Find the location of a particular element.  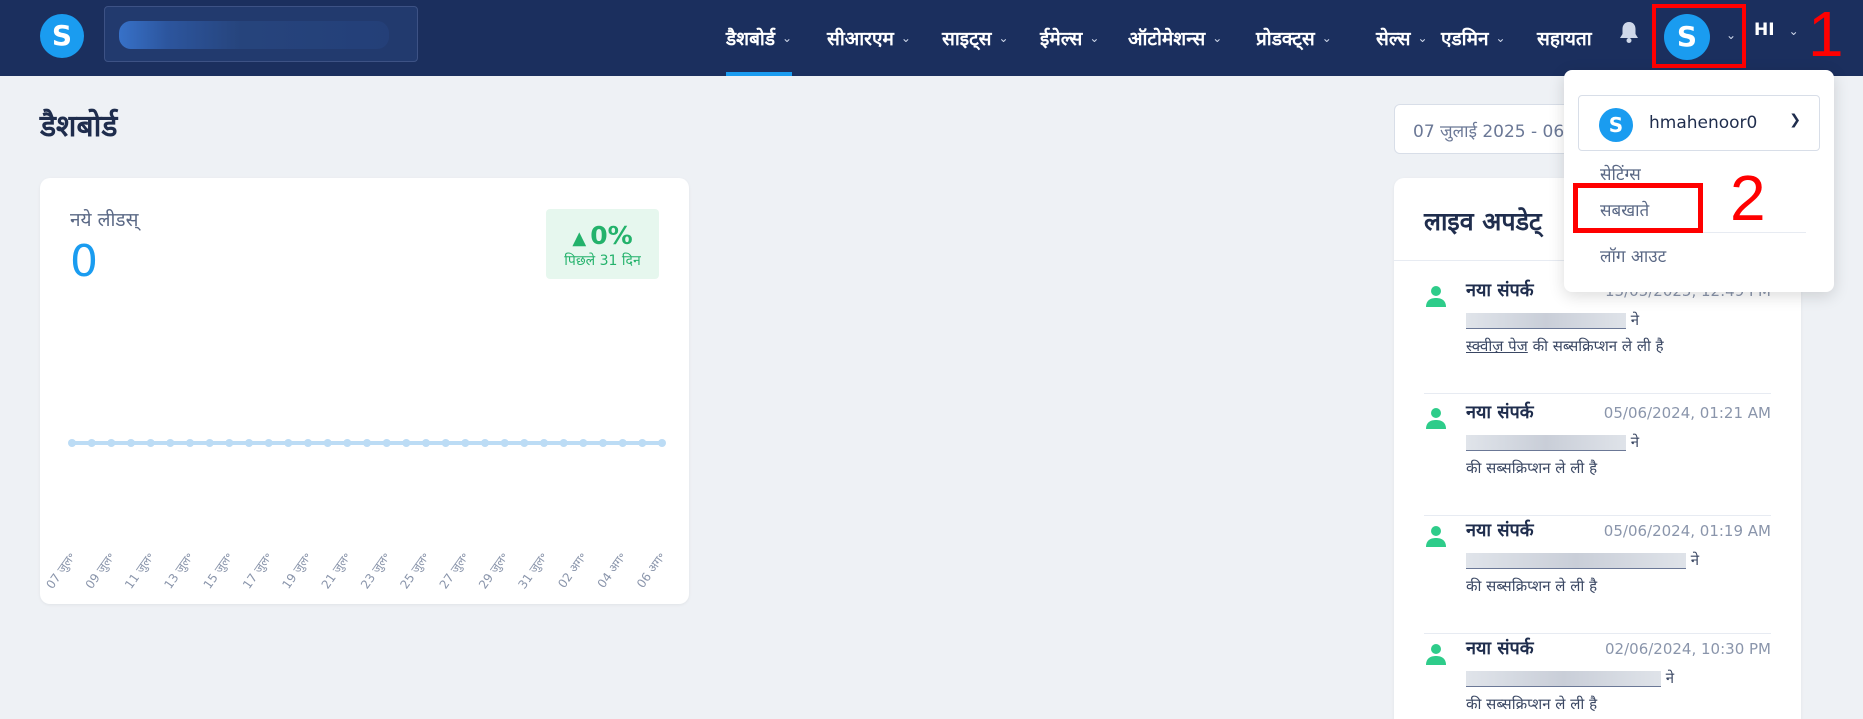

user-dropdown-menu: S hmahenoor0 ❯ सेटिंग्स सबखाते लॉग आउट is located at coordinates (1699, 181).